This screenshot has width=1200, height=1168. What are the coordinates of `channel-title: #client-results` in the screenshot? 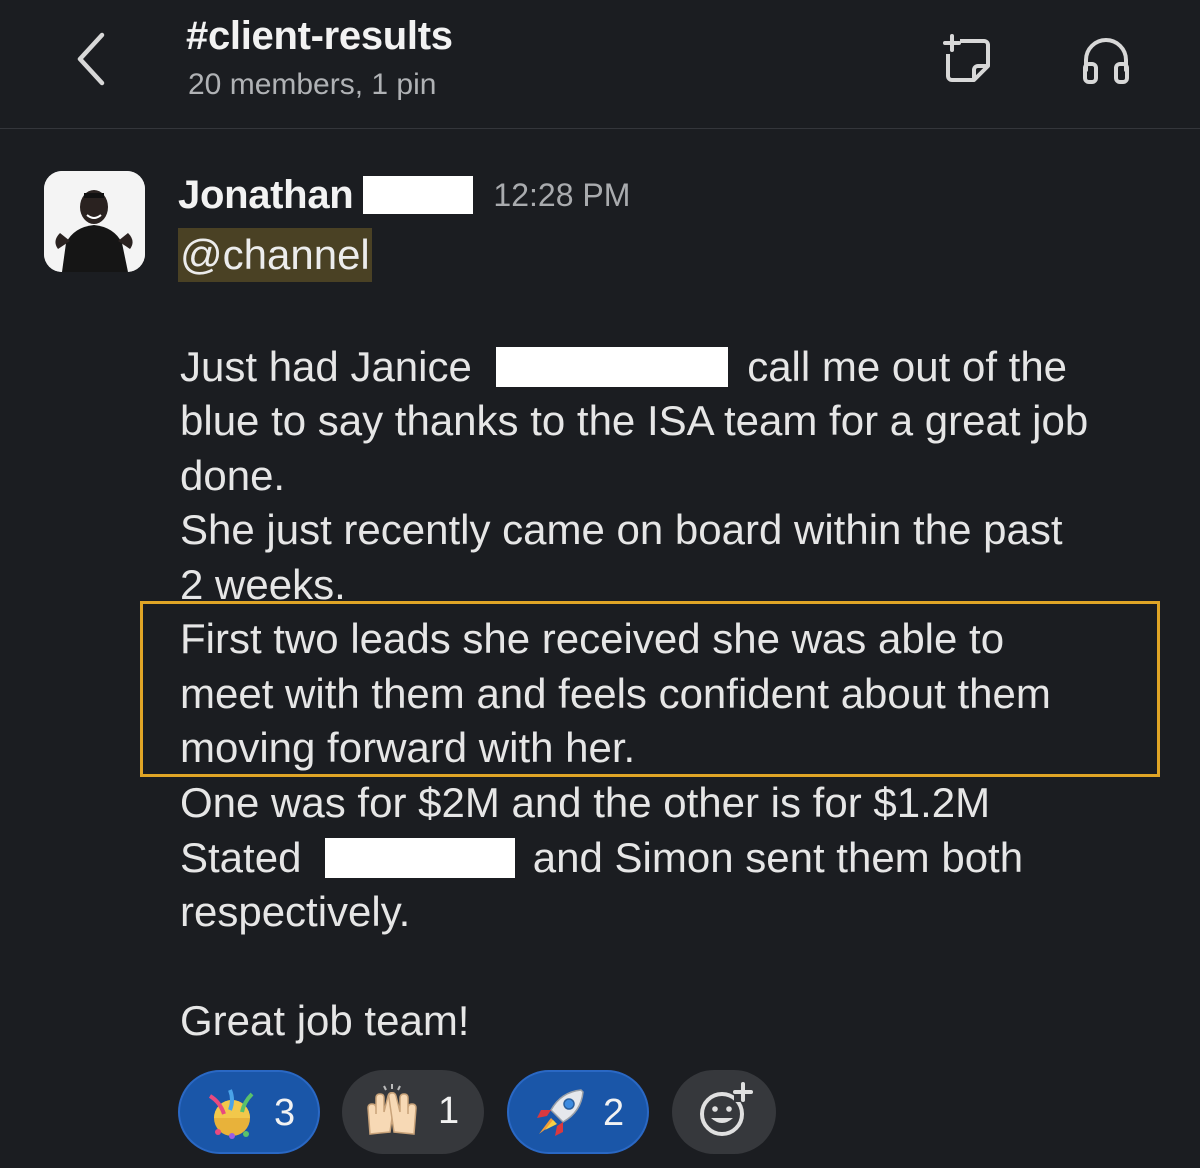 It's located at (319, 36).